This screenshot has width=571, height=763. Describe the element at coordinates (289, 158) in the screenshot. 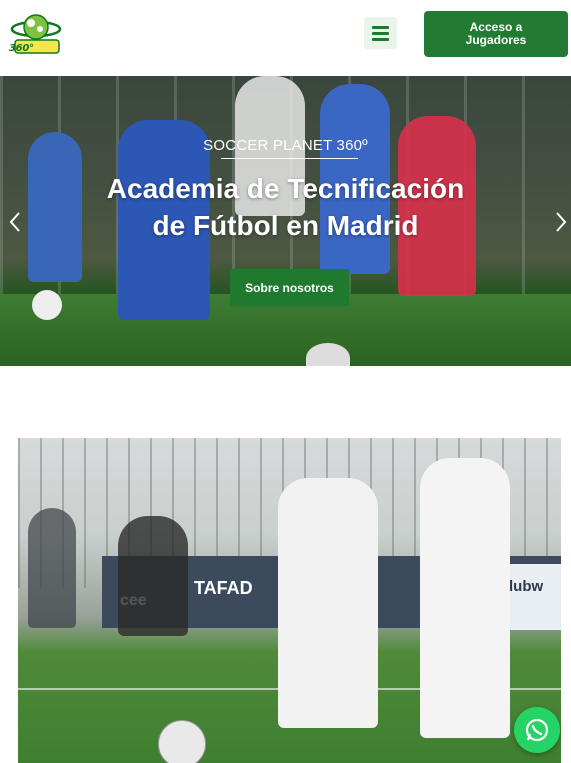

I see `hero-subtitle-underline` at that location.